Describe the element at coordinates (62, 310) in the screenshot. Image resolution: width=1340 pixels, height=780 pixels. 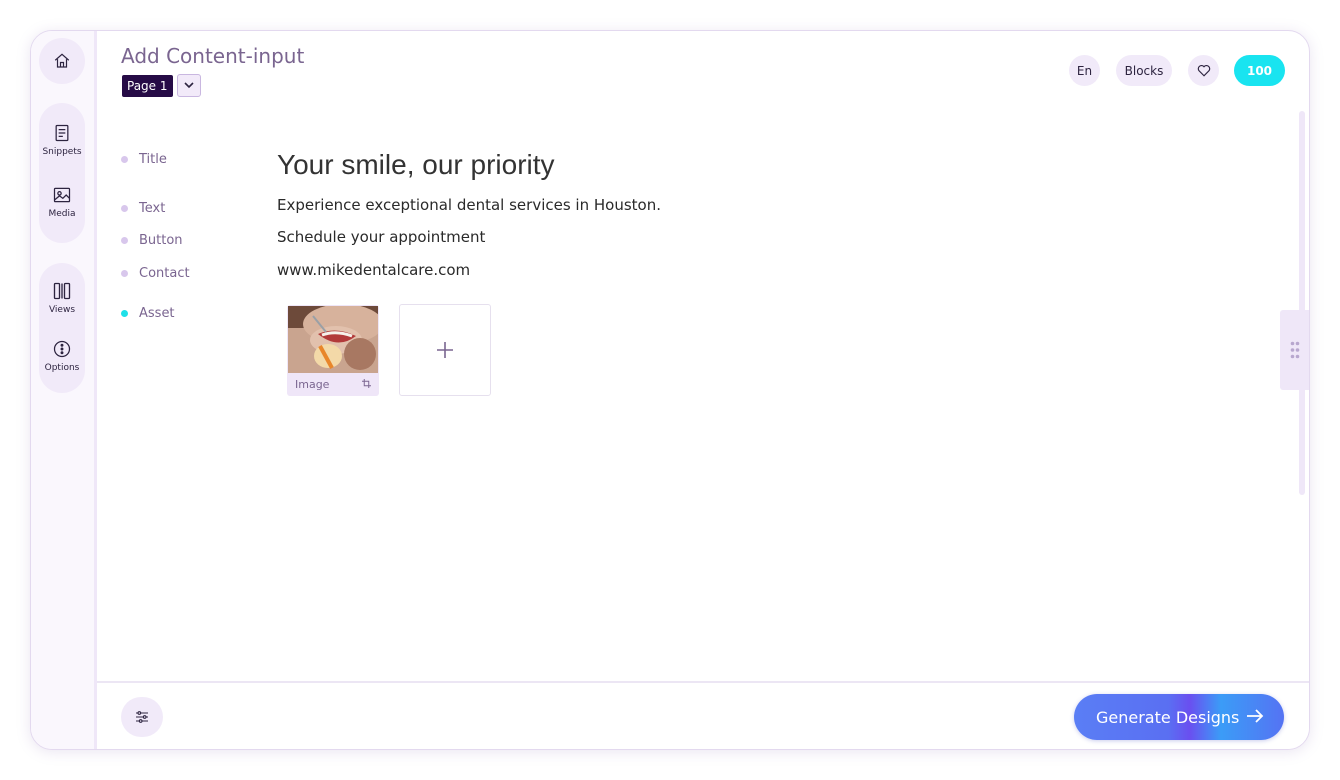
I see `sidebar-item-label: Views` at that location.